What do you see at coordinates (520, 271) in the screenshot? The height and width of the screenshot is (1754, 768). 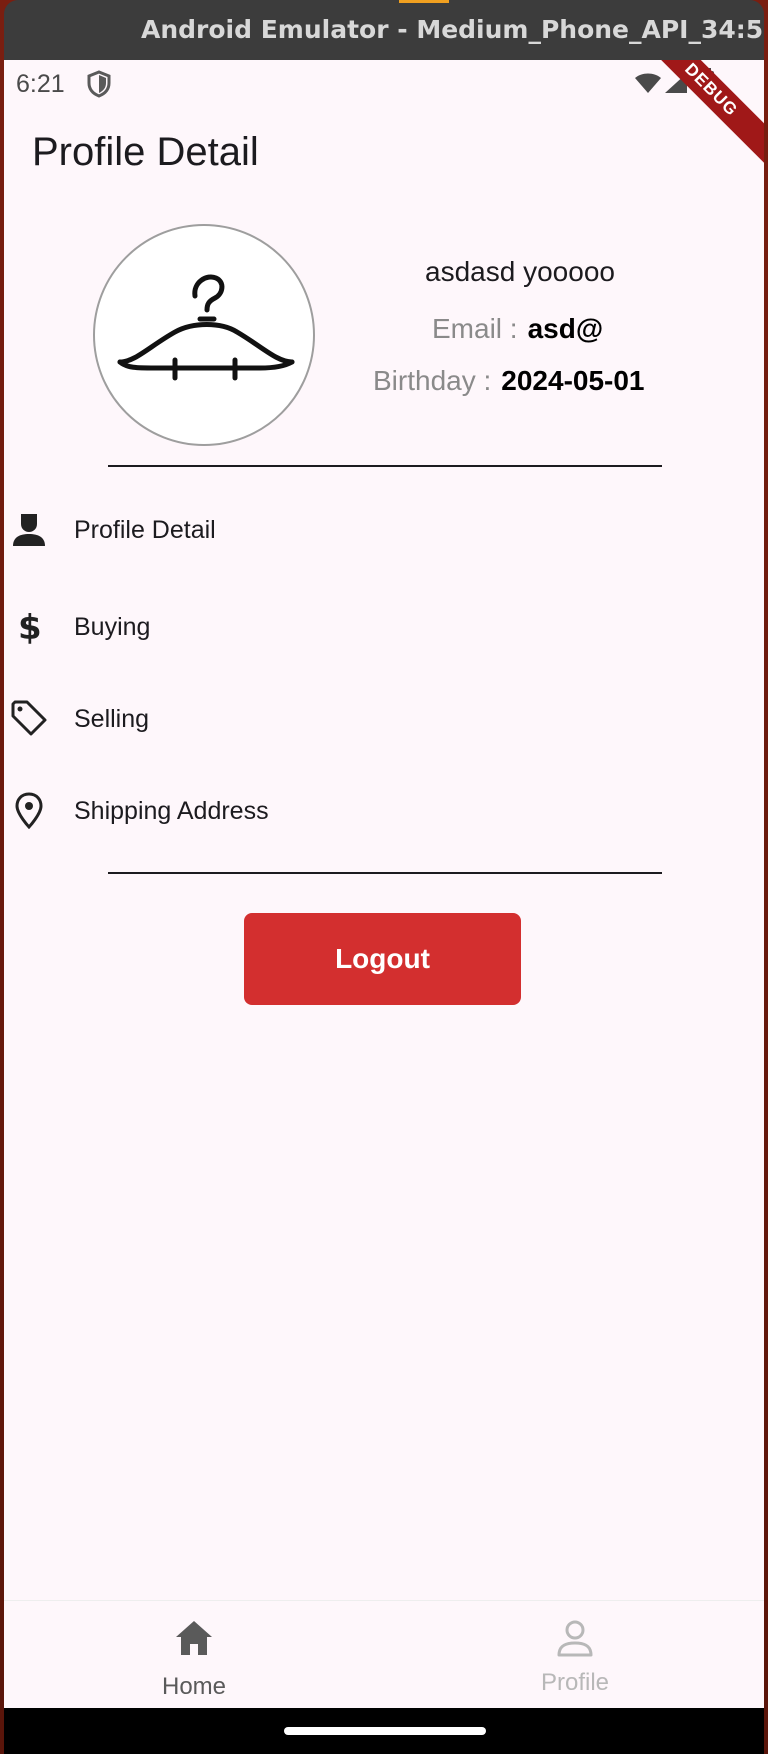 I see `user-name: asdasd yooooo` at bounding box center [520, 271].